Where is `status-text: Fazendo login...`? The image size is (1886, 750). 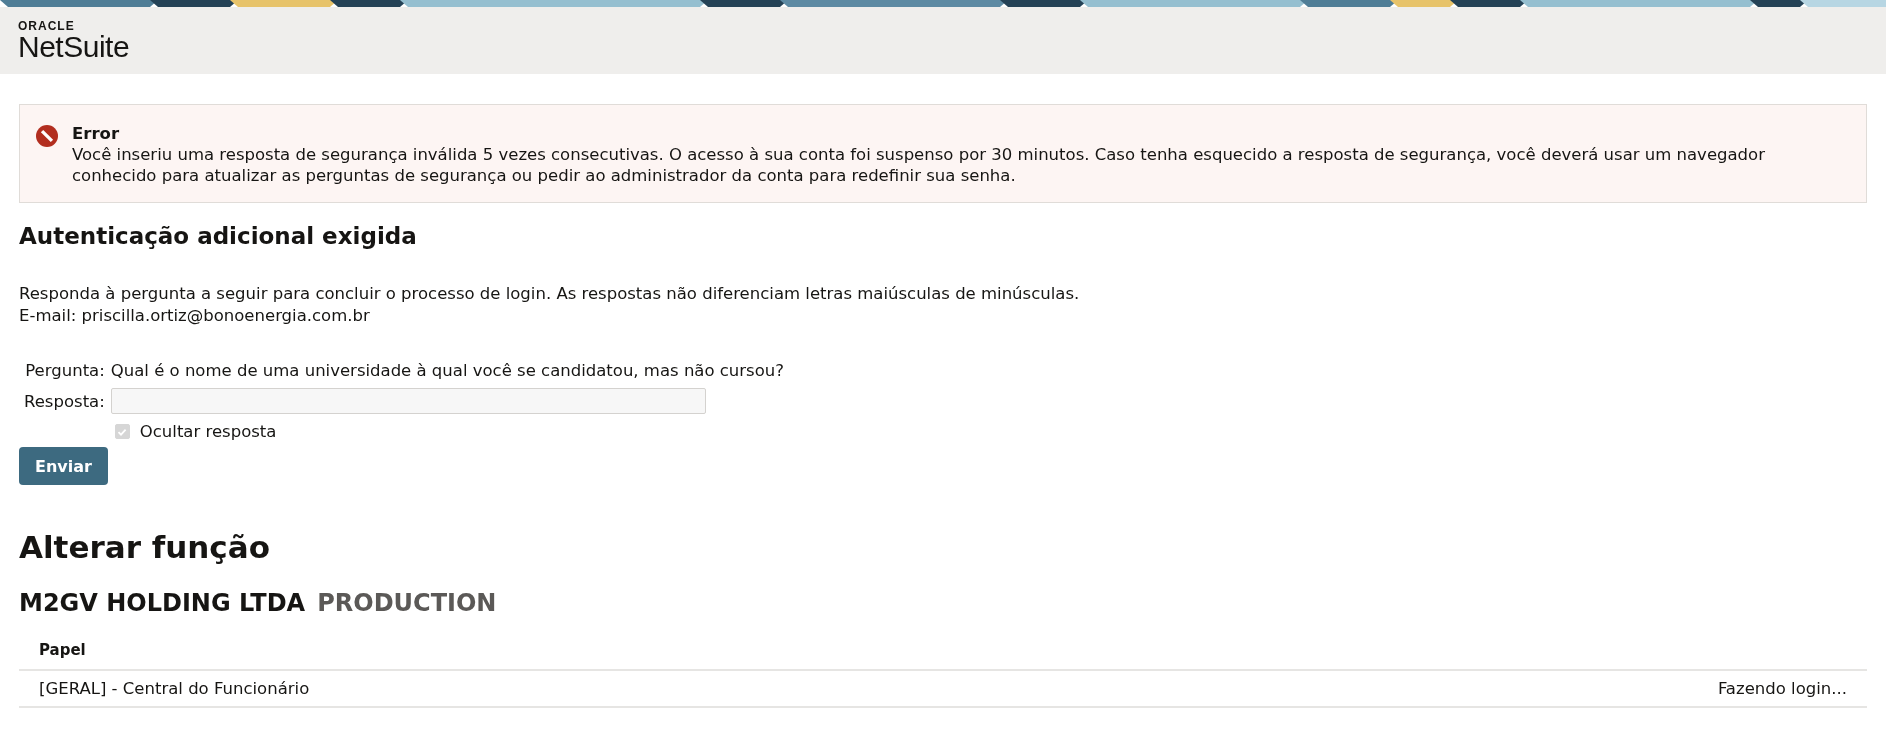 status-text: Fazendo login... is located at coordinates (1541, 688).